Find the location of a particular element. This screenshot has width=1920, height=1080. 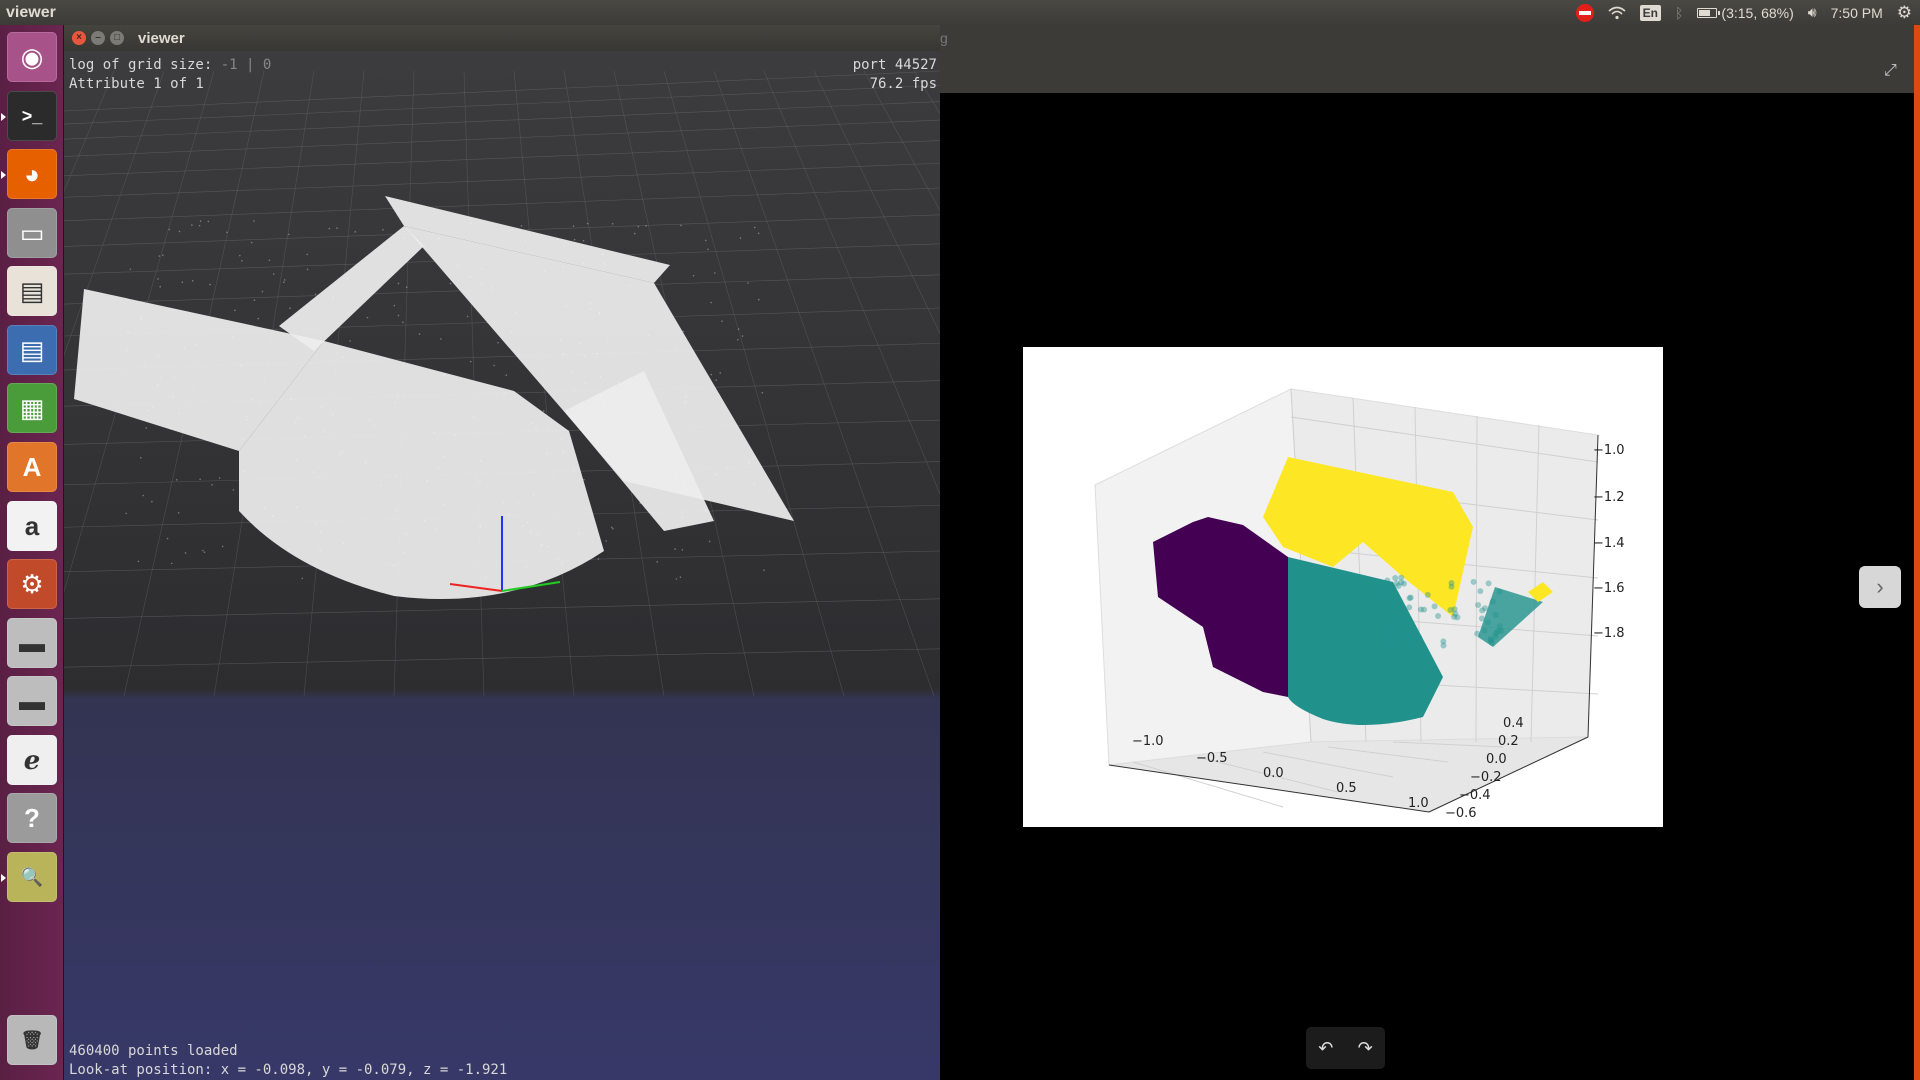

launcher-help: ? is located at coordinates (32, 818).